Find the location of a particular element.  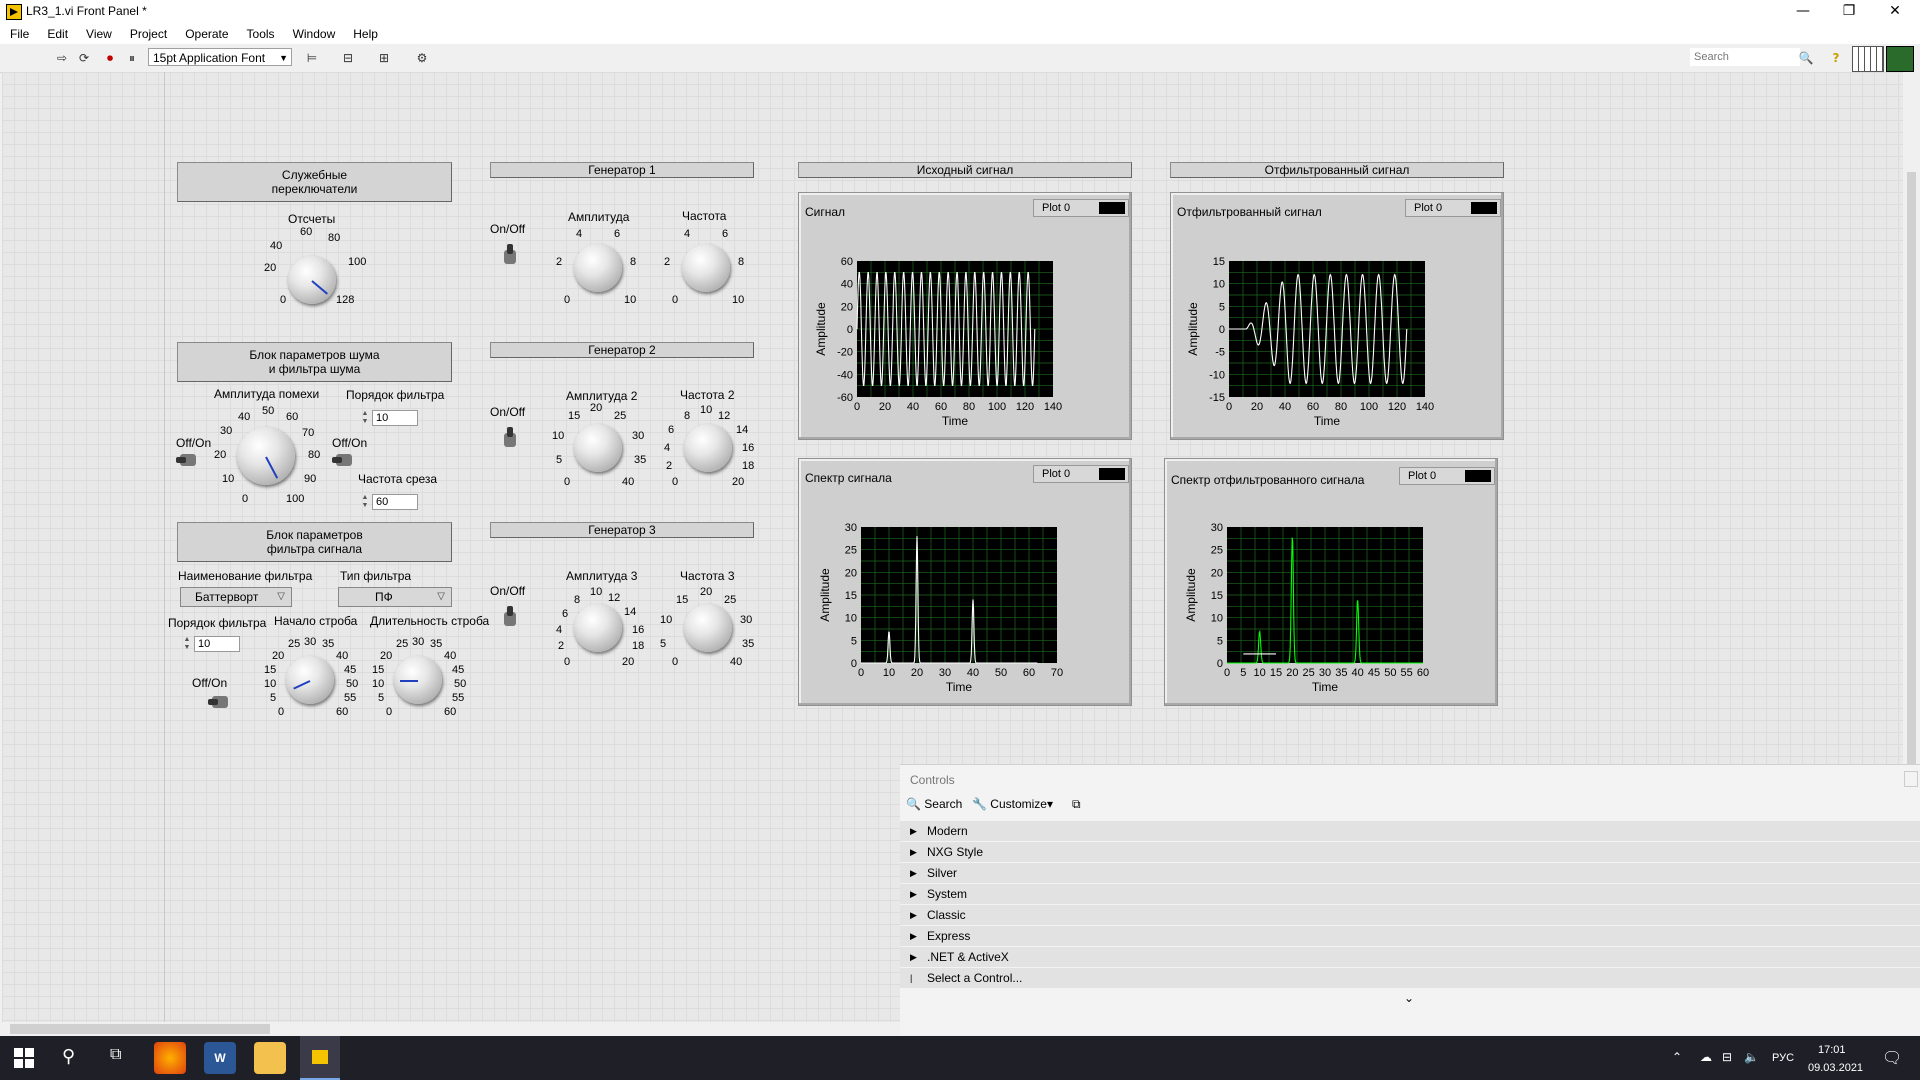

menu-tools: Tools is located at coordinates (260, 34).